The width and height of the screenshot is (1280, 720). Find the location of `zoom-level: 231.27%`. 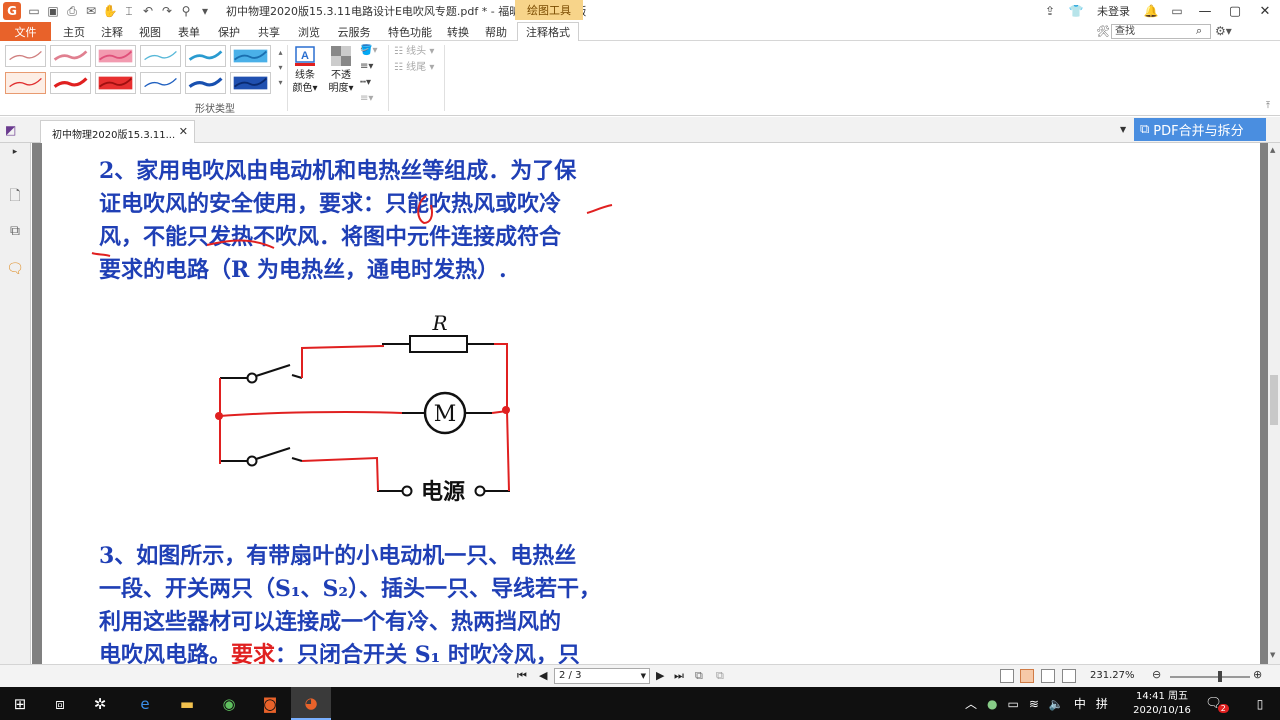

zoom-level: 231.27% is located at coordinates (1112, 675).